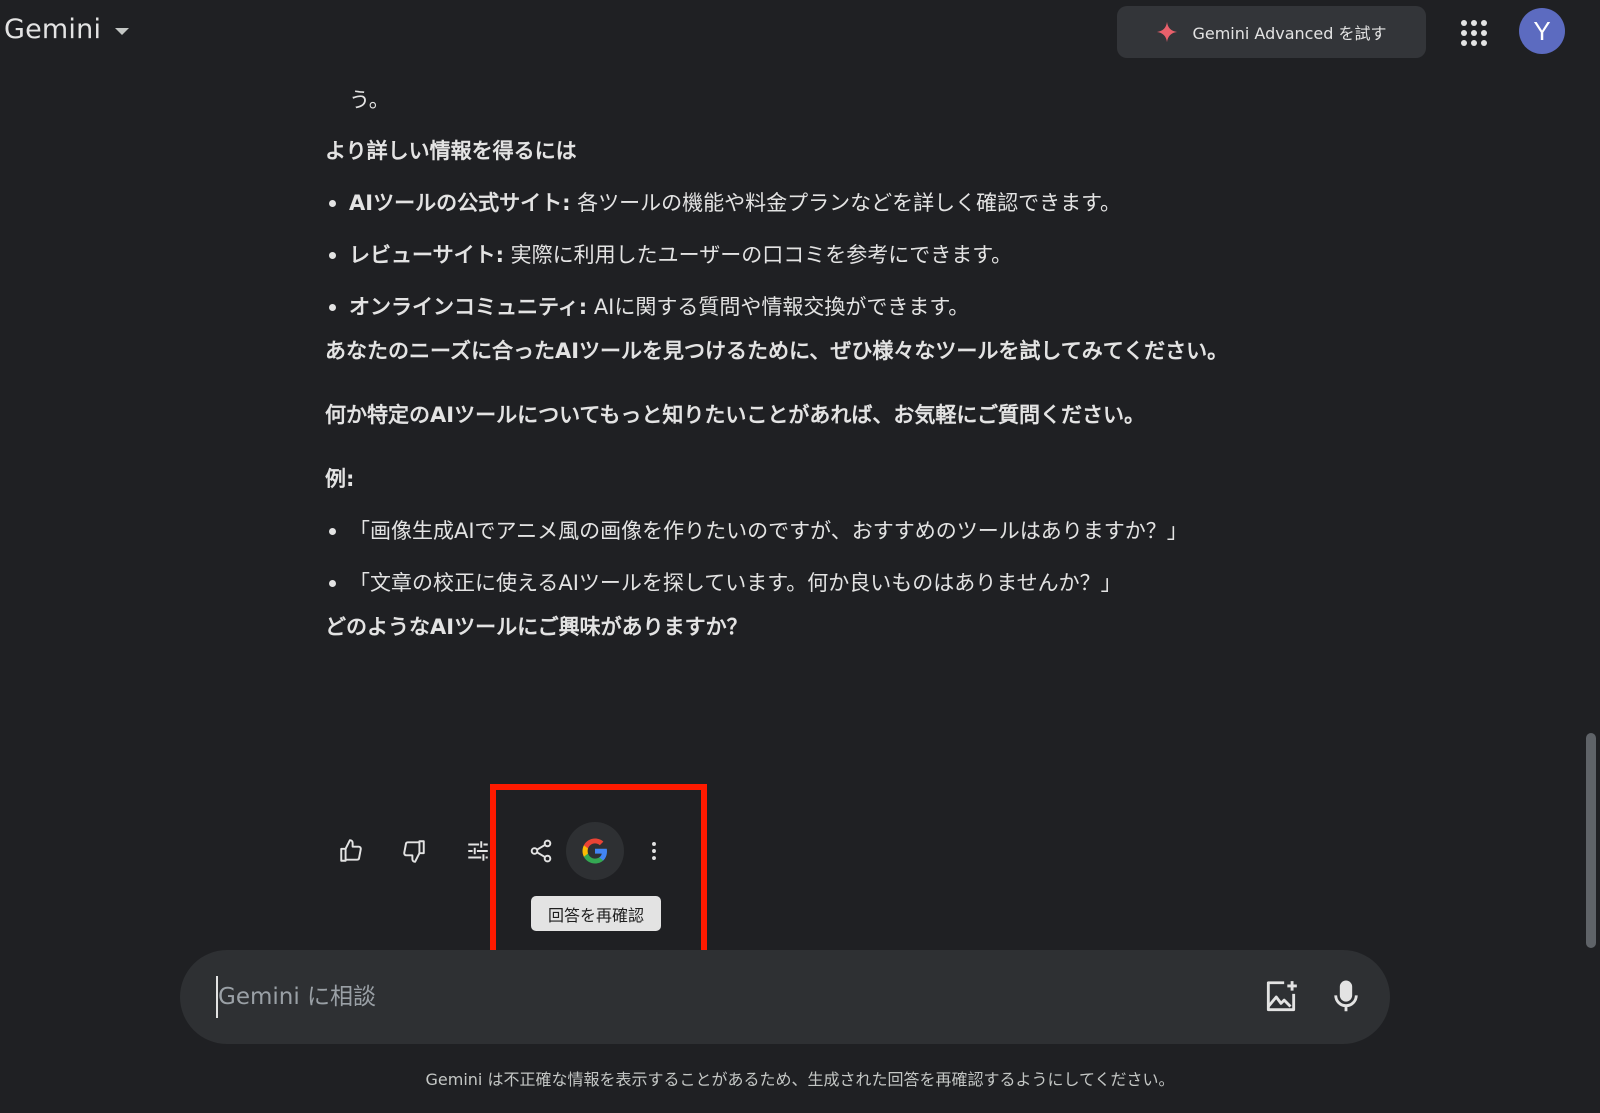  Describe the element at coordinates (1289, 33) in the screenshot. I see `try-advanced-label: Gemini Advanced を試す` at that location.